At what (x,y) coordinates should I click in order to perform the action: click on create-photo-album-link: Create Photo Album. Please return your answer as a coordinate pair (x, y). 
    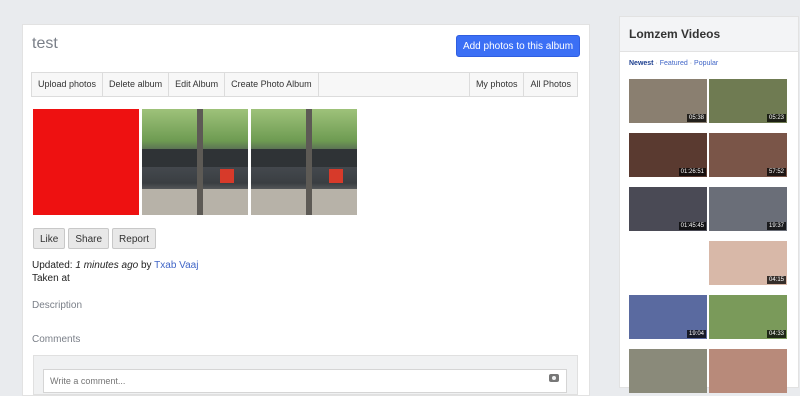
    Looking at the image, I should click on (272, 84).